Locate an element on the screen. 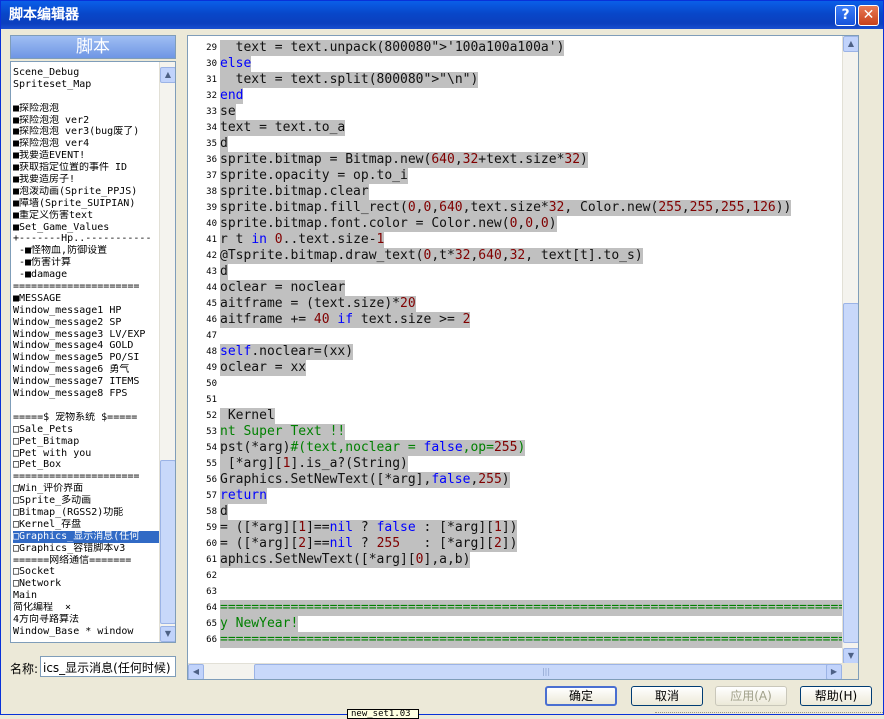 This screenshot has height=719, width=884. scroll-left-icon: ◀ is located at coordinates (196, 671).